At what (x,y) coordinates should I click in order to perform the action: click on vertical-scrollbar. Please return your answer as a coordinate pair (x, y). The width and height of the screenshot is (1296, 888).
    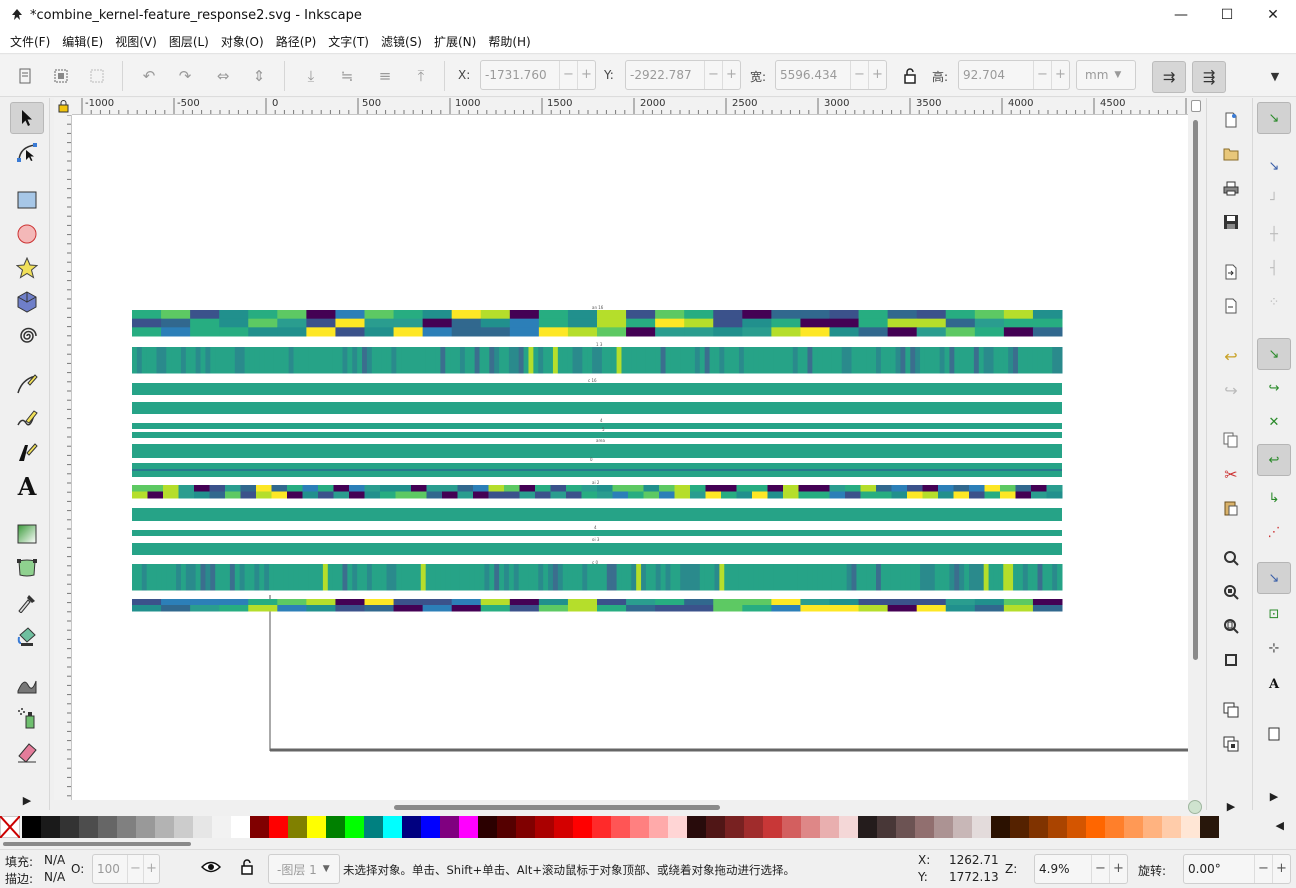
    Looking at the image, I should click on (1196, 449).